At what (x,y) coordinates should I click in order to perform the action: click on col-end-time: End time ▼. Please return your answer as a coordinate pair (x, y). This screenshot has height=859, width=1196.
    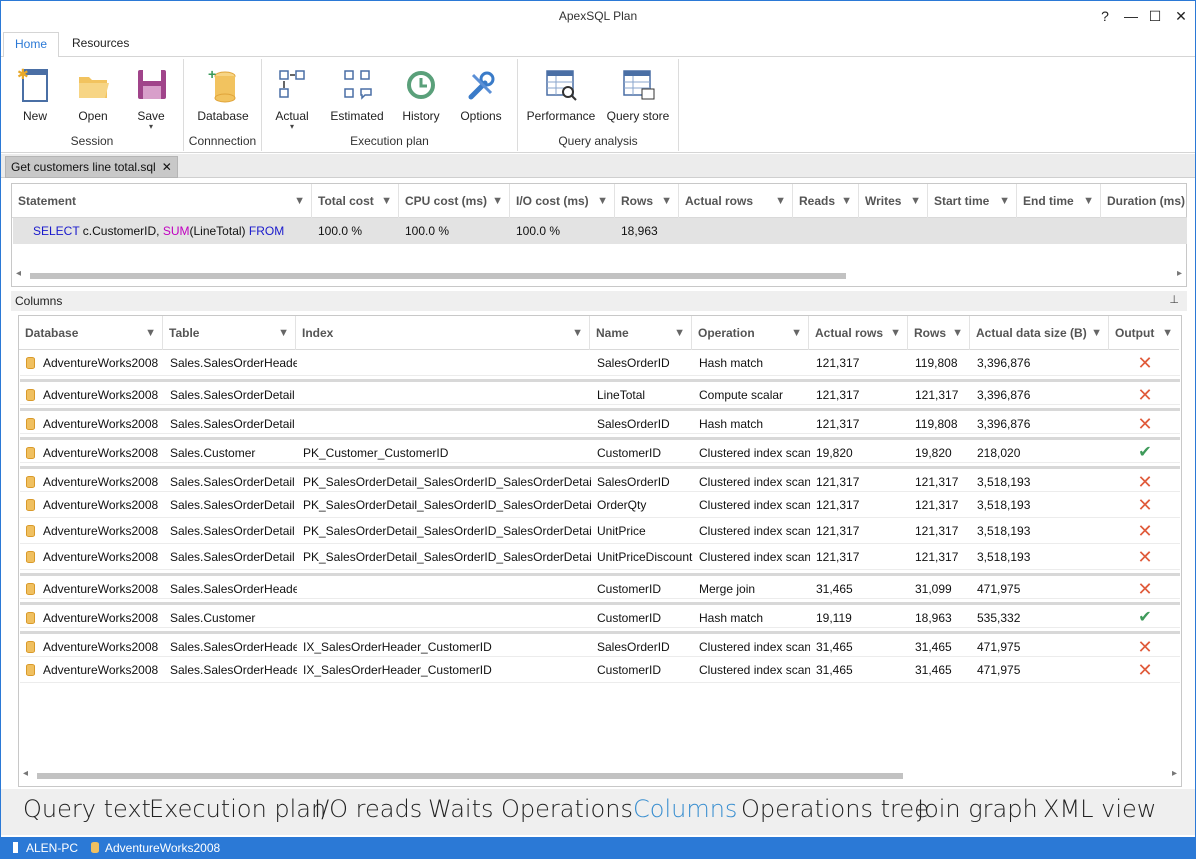
    Looking at the image, I should click on (1059, 201).